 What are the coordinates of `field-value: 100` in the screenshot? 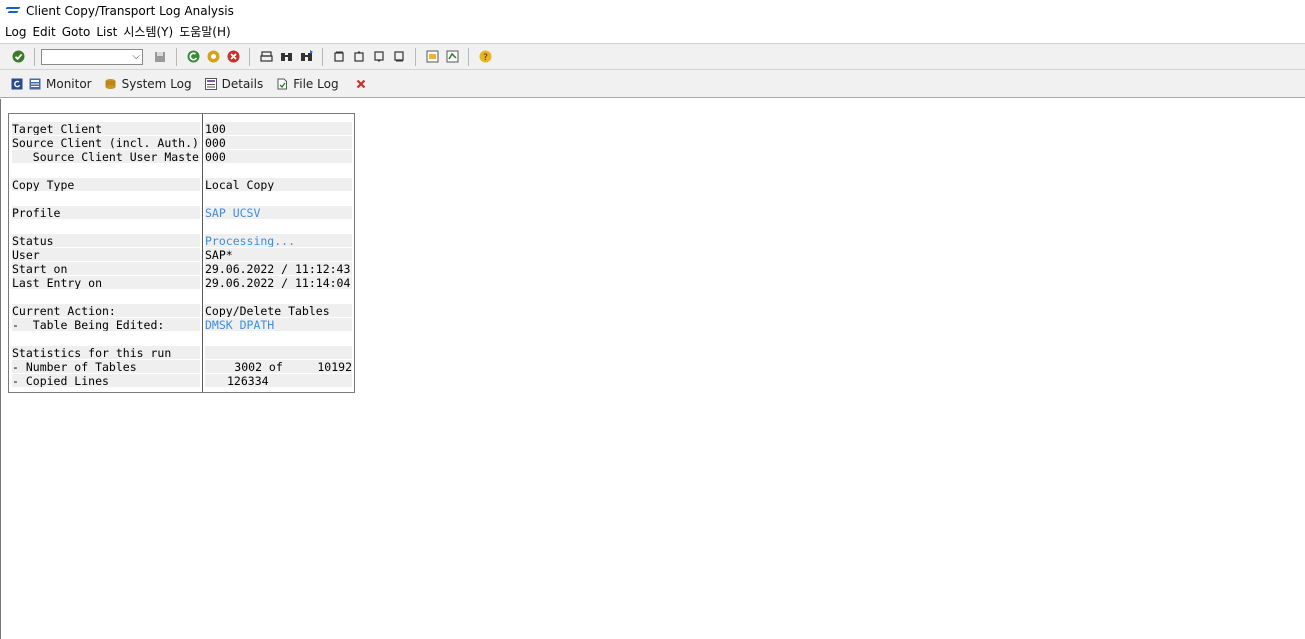 It's located at (278, 128).